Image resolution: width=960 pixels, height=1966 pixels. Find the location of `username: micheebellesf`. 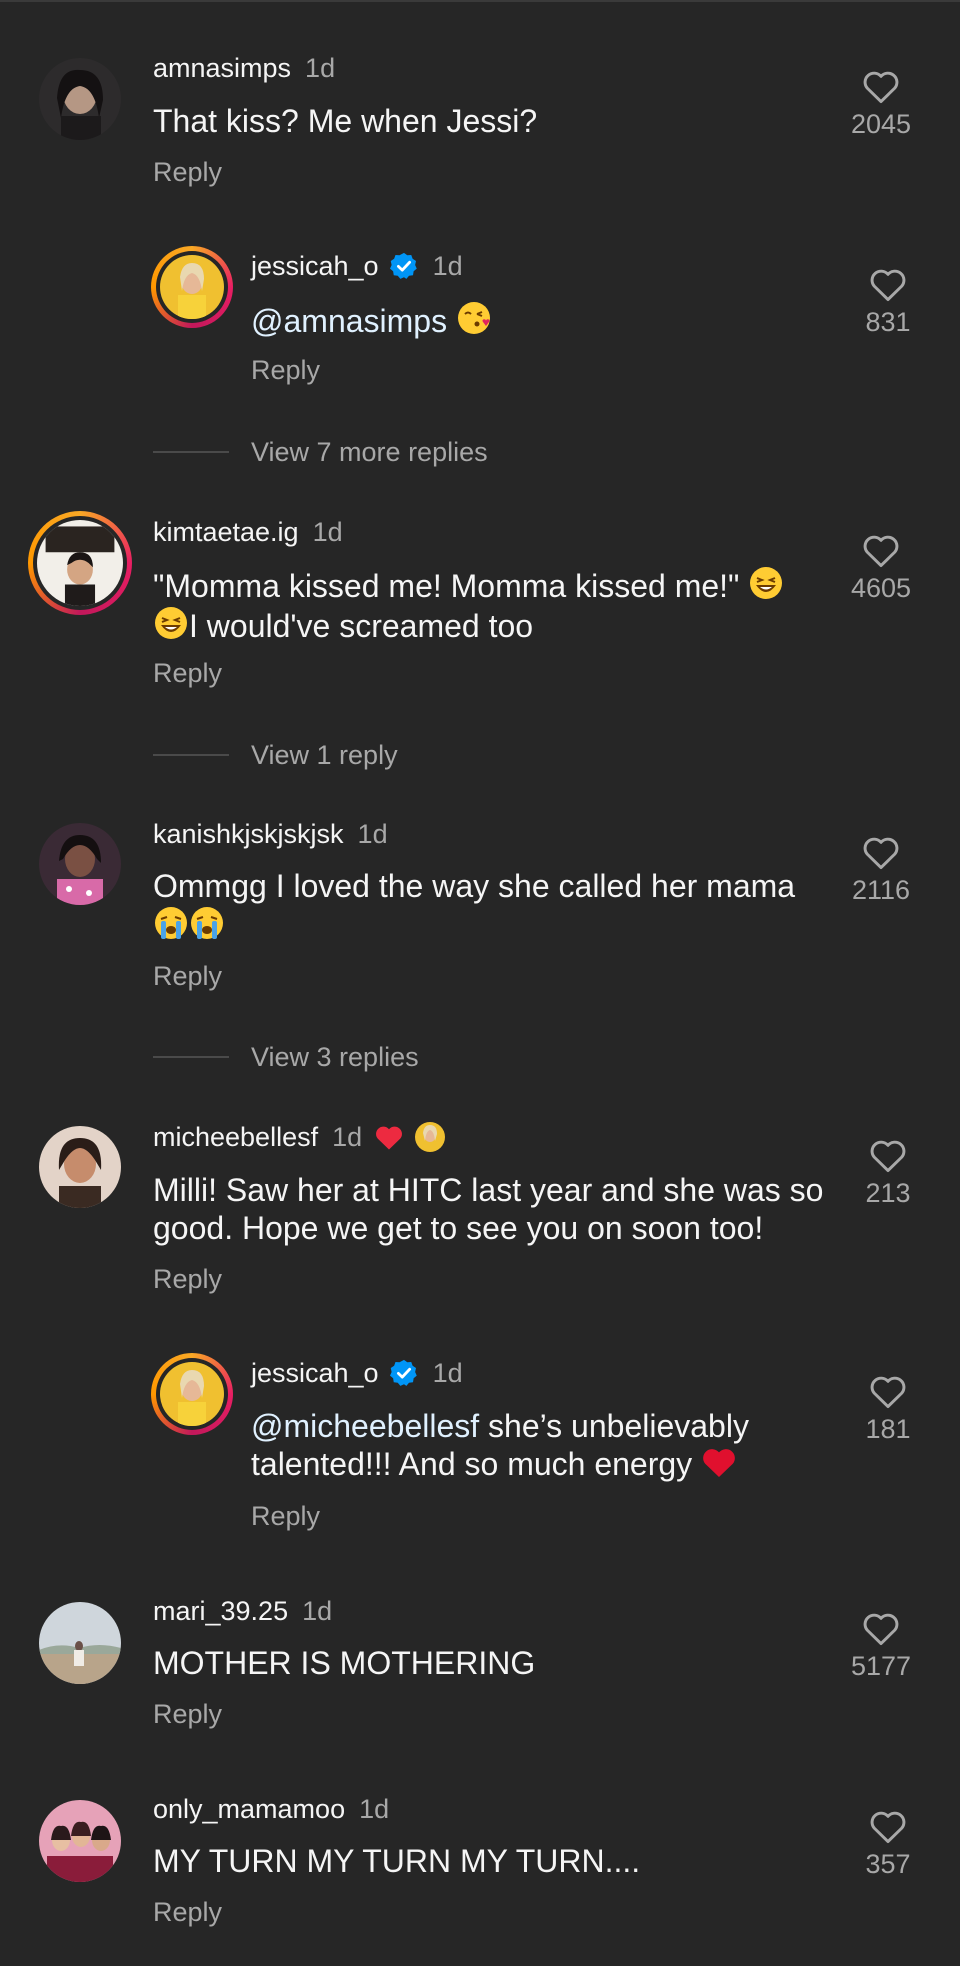

username: micheebellesf is located at coordinates (235, 1137).